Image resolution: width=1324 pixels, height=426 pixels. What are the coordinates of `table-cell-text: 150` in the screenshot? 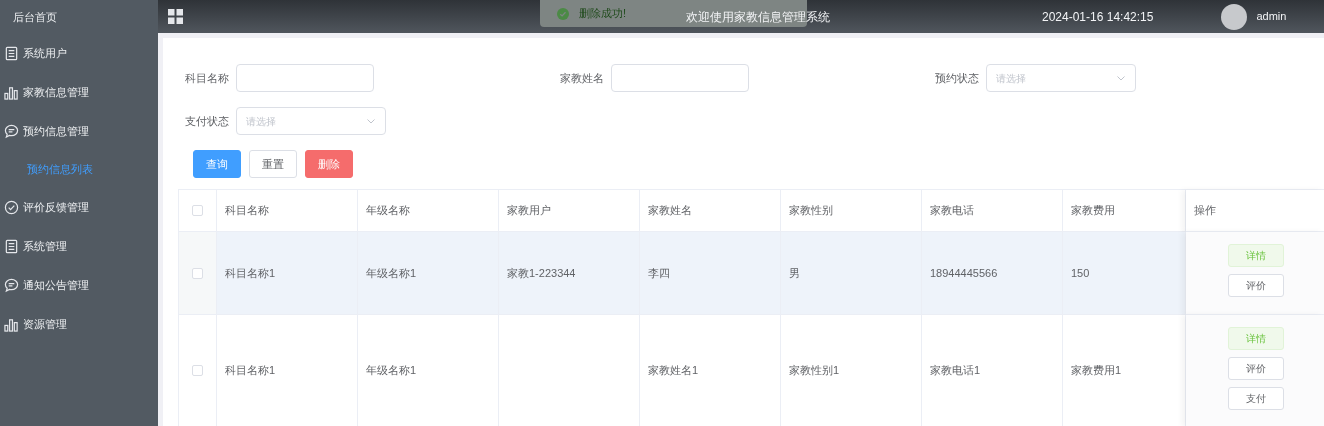 It's located at (1080, 273).